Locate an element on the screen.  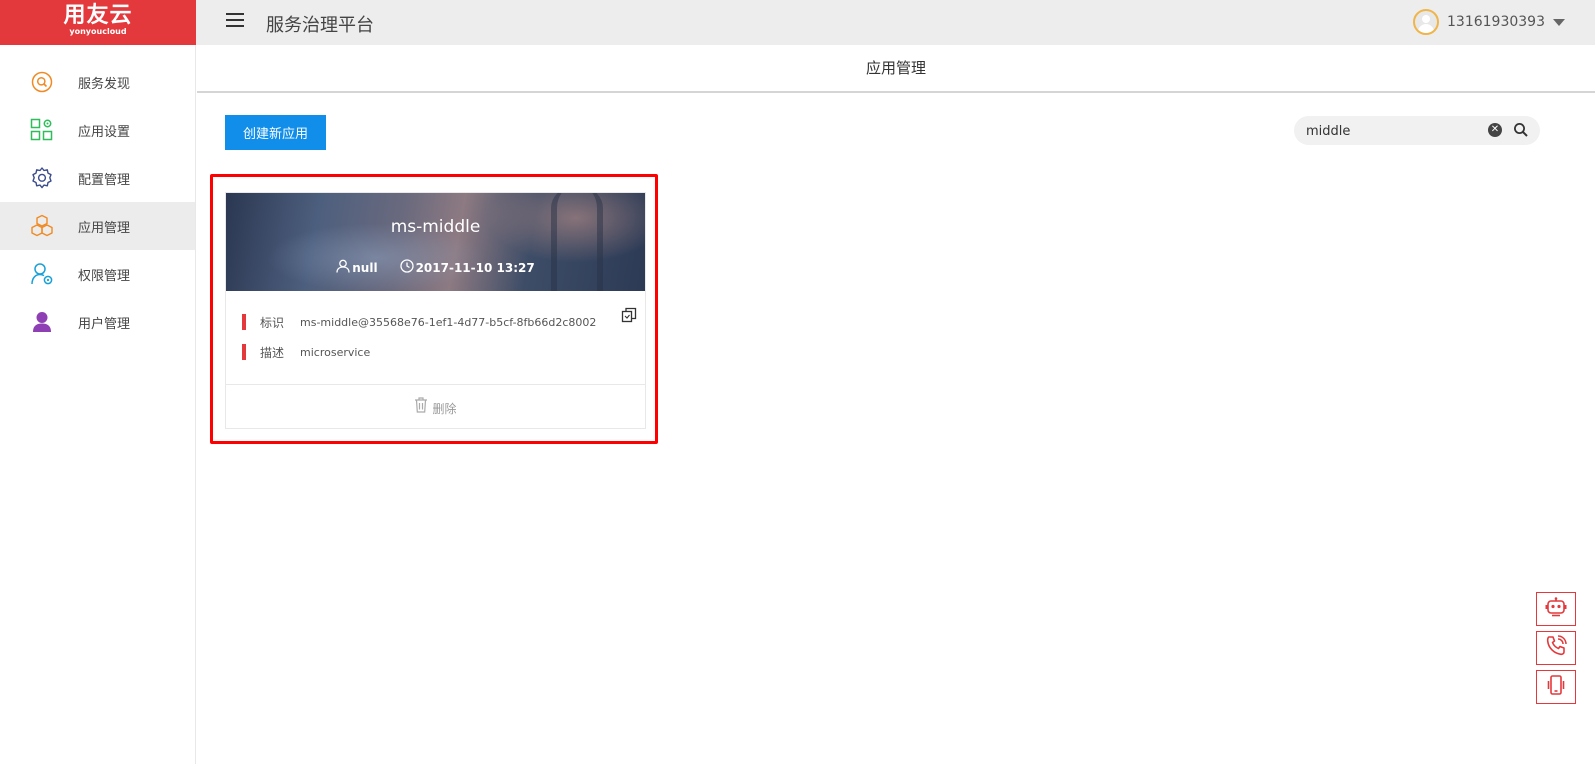
user-menu: 13161930393 is located at coordinates (1489, 22).